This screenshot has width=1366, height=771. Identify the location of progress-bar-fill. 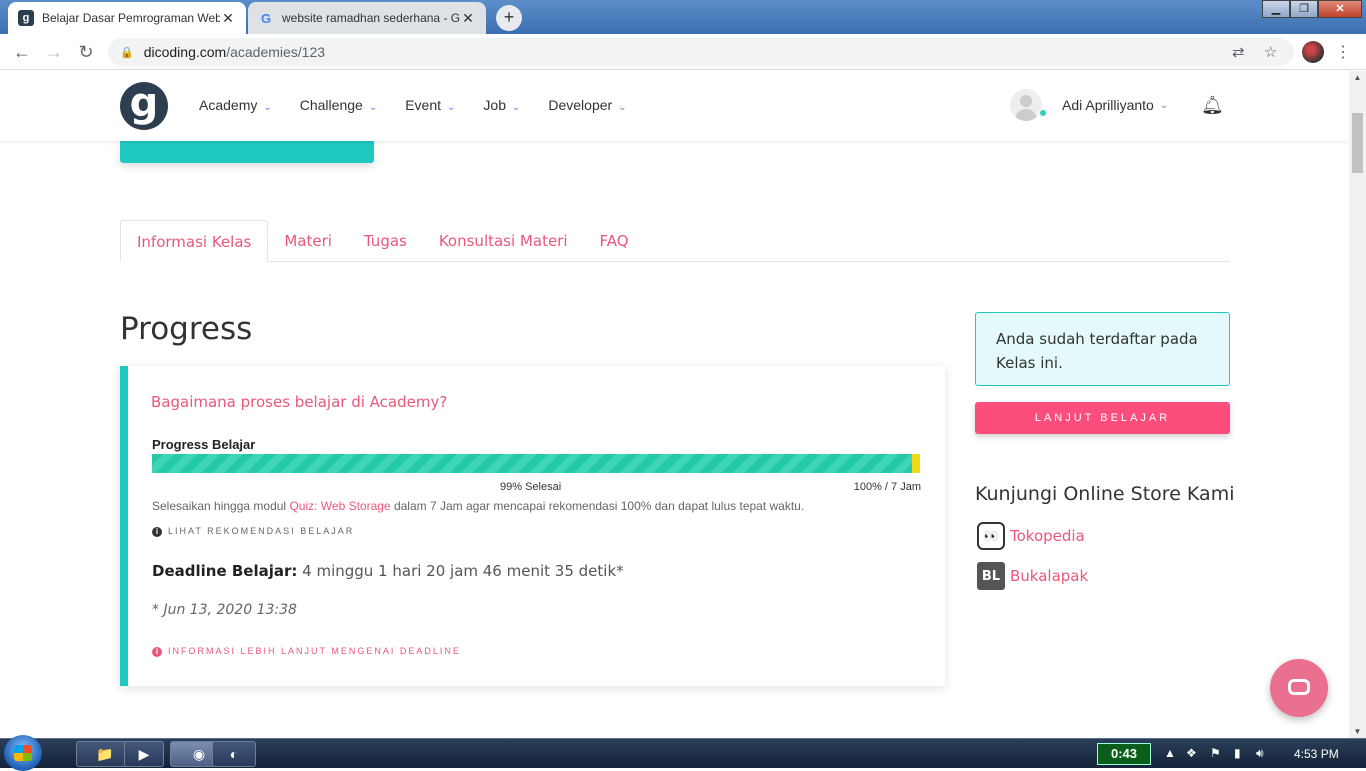
(532, 463).